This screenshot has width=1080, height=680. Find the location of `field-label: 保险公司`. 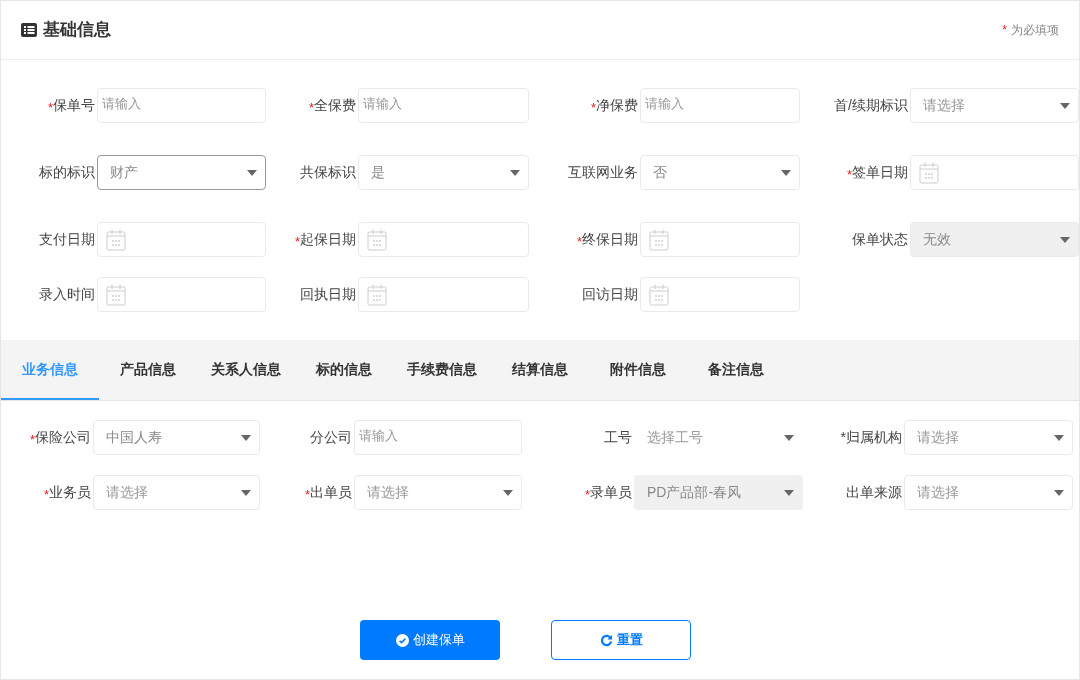

field-label: 保险公司 is located at coordinates (63, 437).